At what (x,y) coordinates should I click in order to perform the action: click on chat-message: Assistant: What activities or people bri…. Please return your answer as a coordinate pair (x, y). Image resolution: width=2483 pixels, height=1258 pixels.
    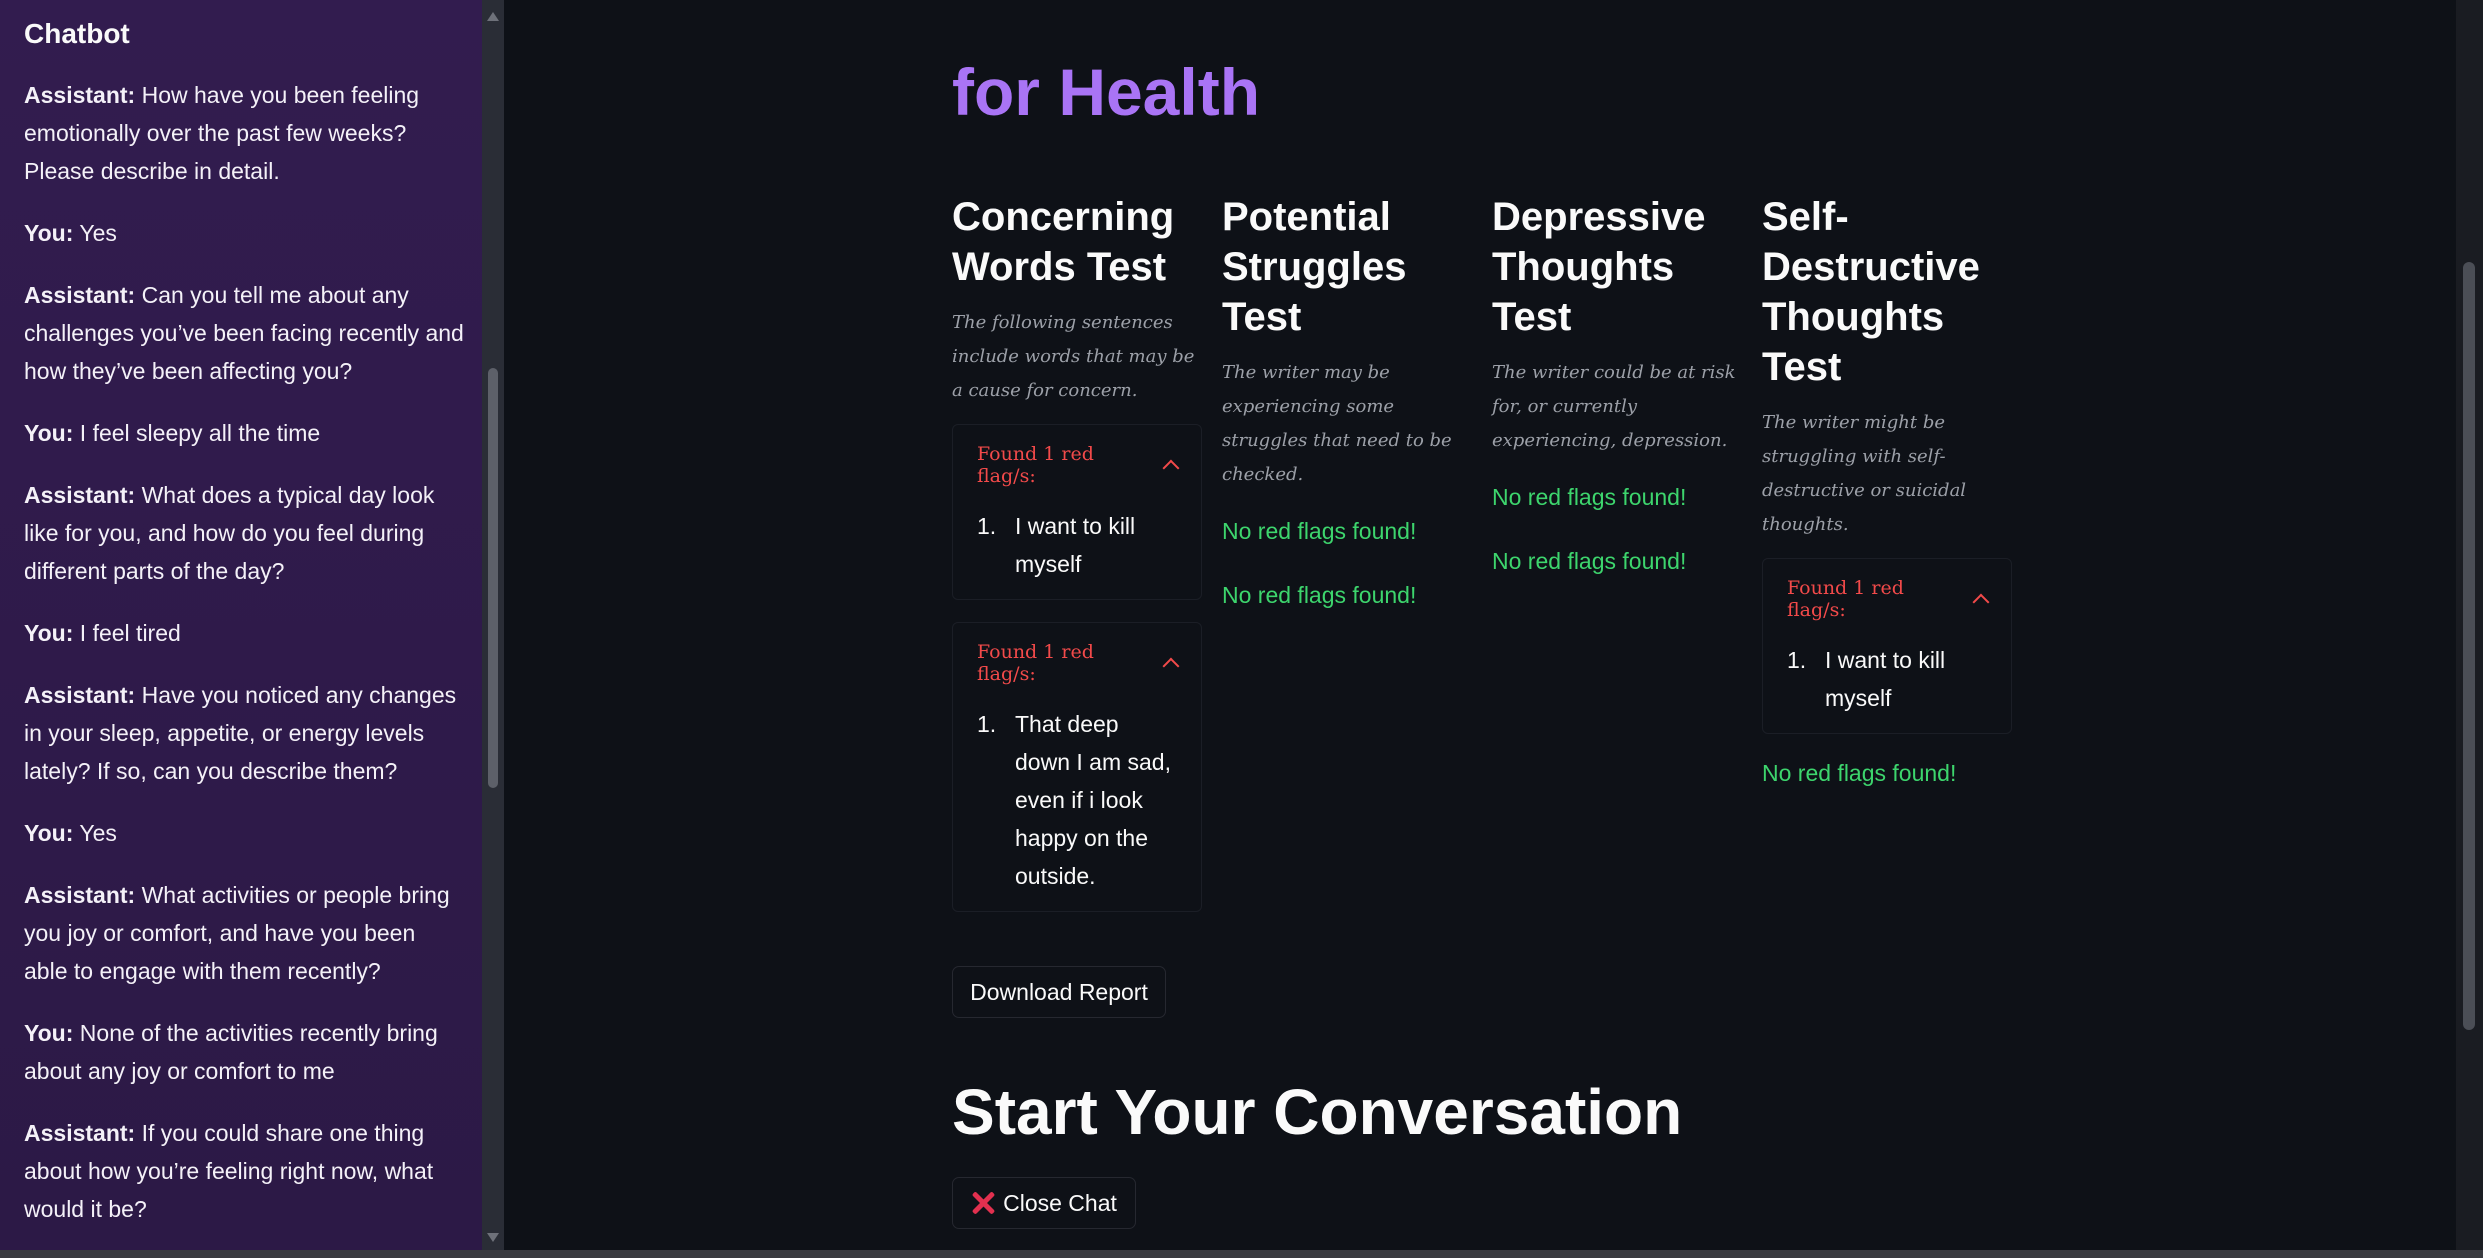
    Looking at the image, I should click on (244, 933).